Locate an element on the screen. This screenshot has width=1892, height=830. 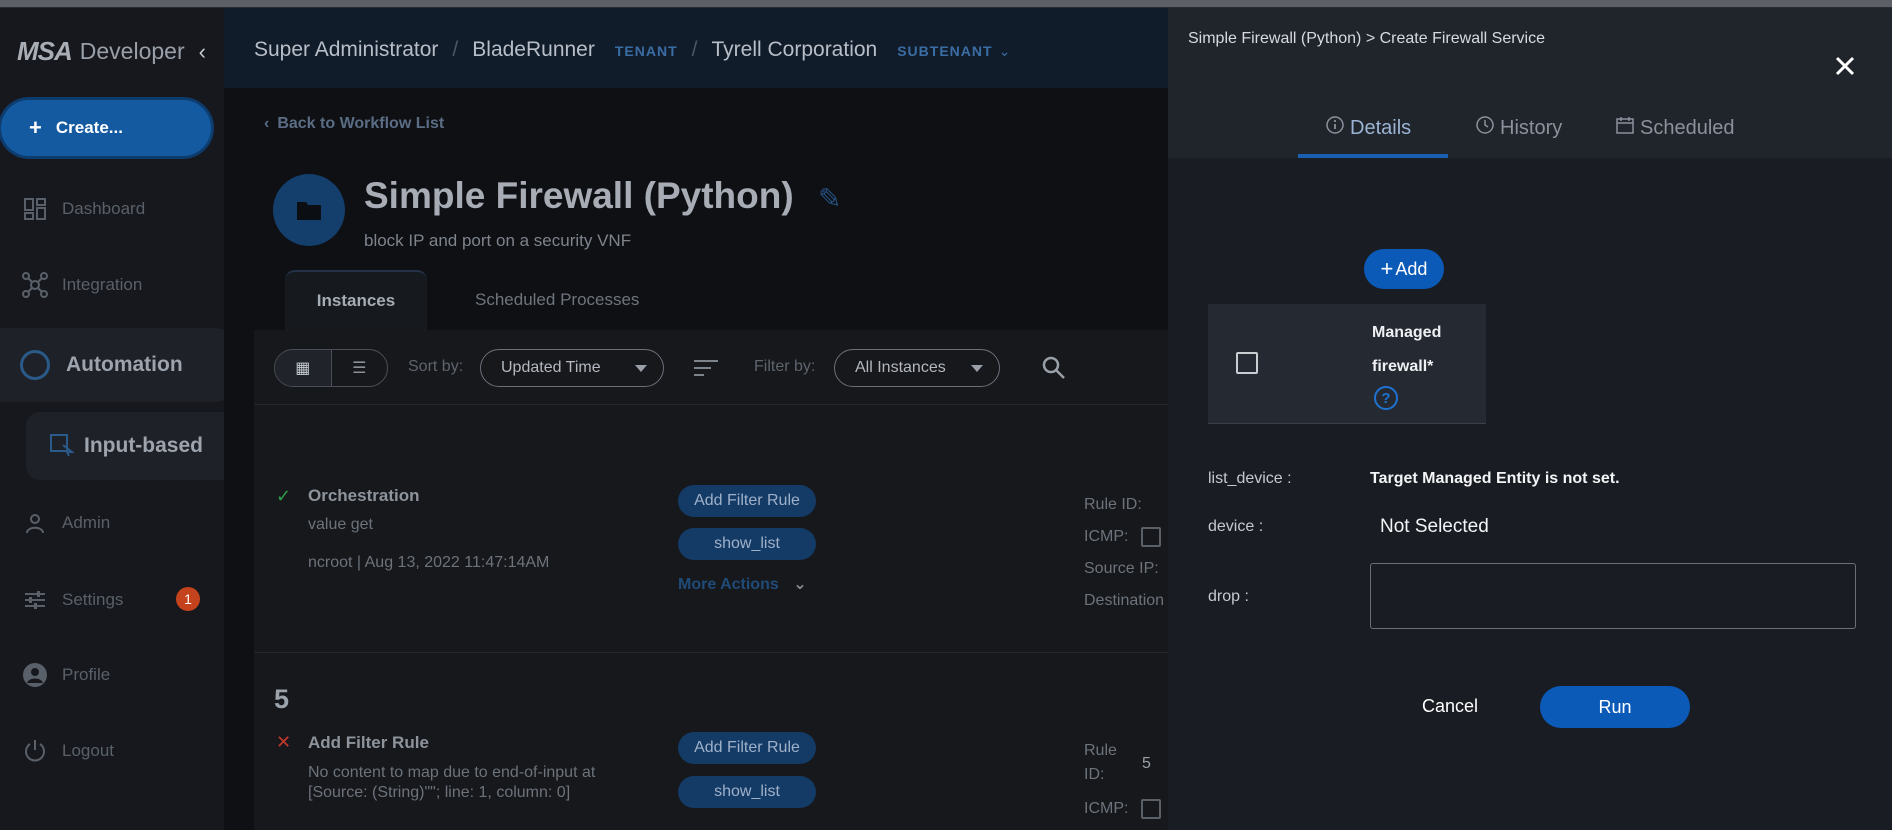
field-label: Rule is located at coordinates (1100, 750).